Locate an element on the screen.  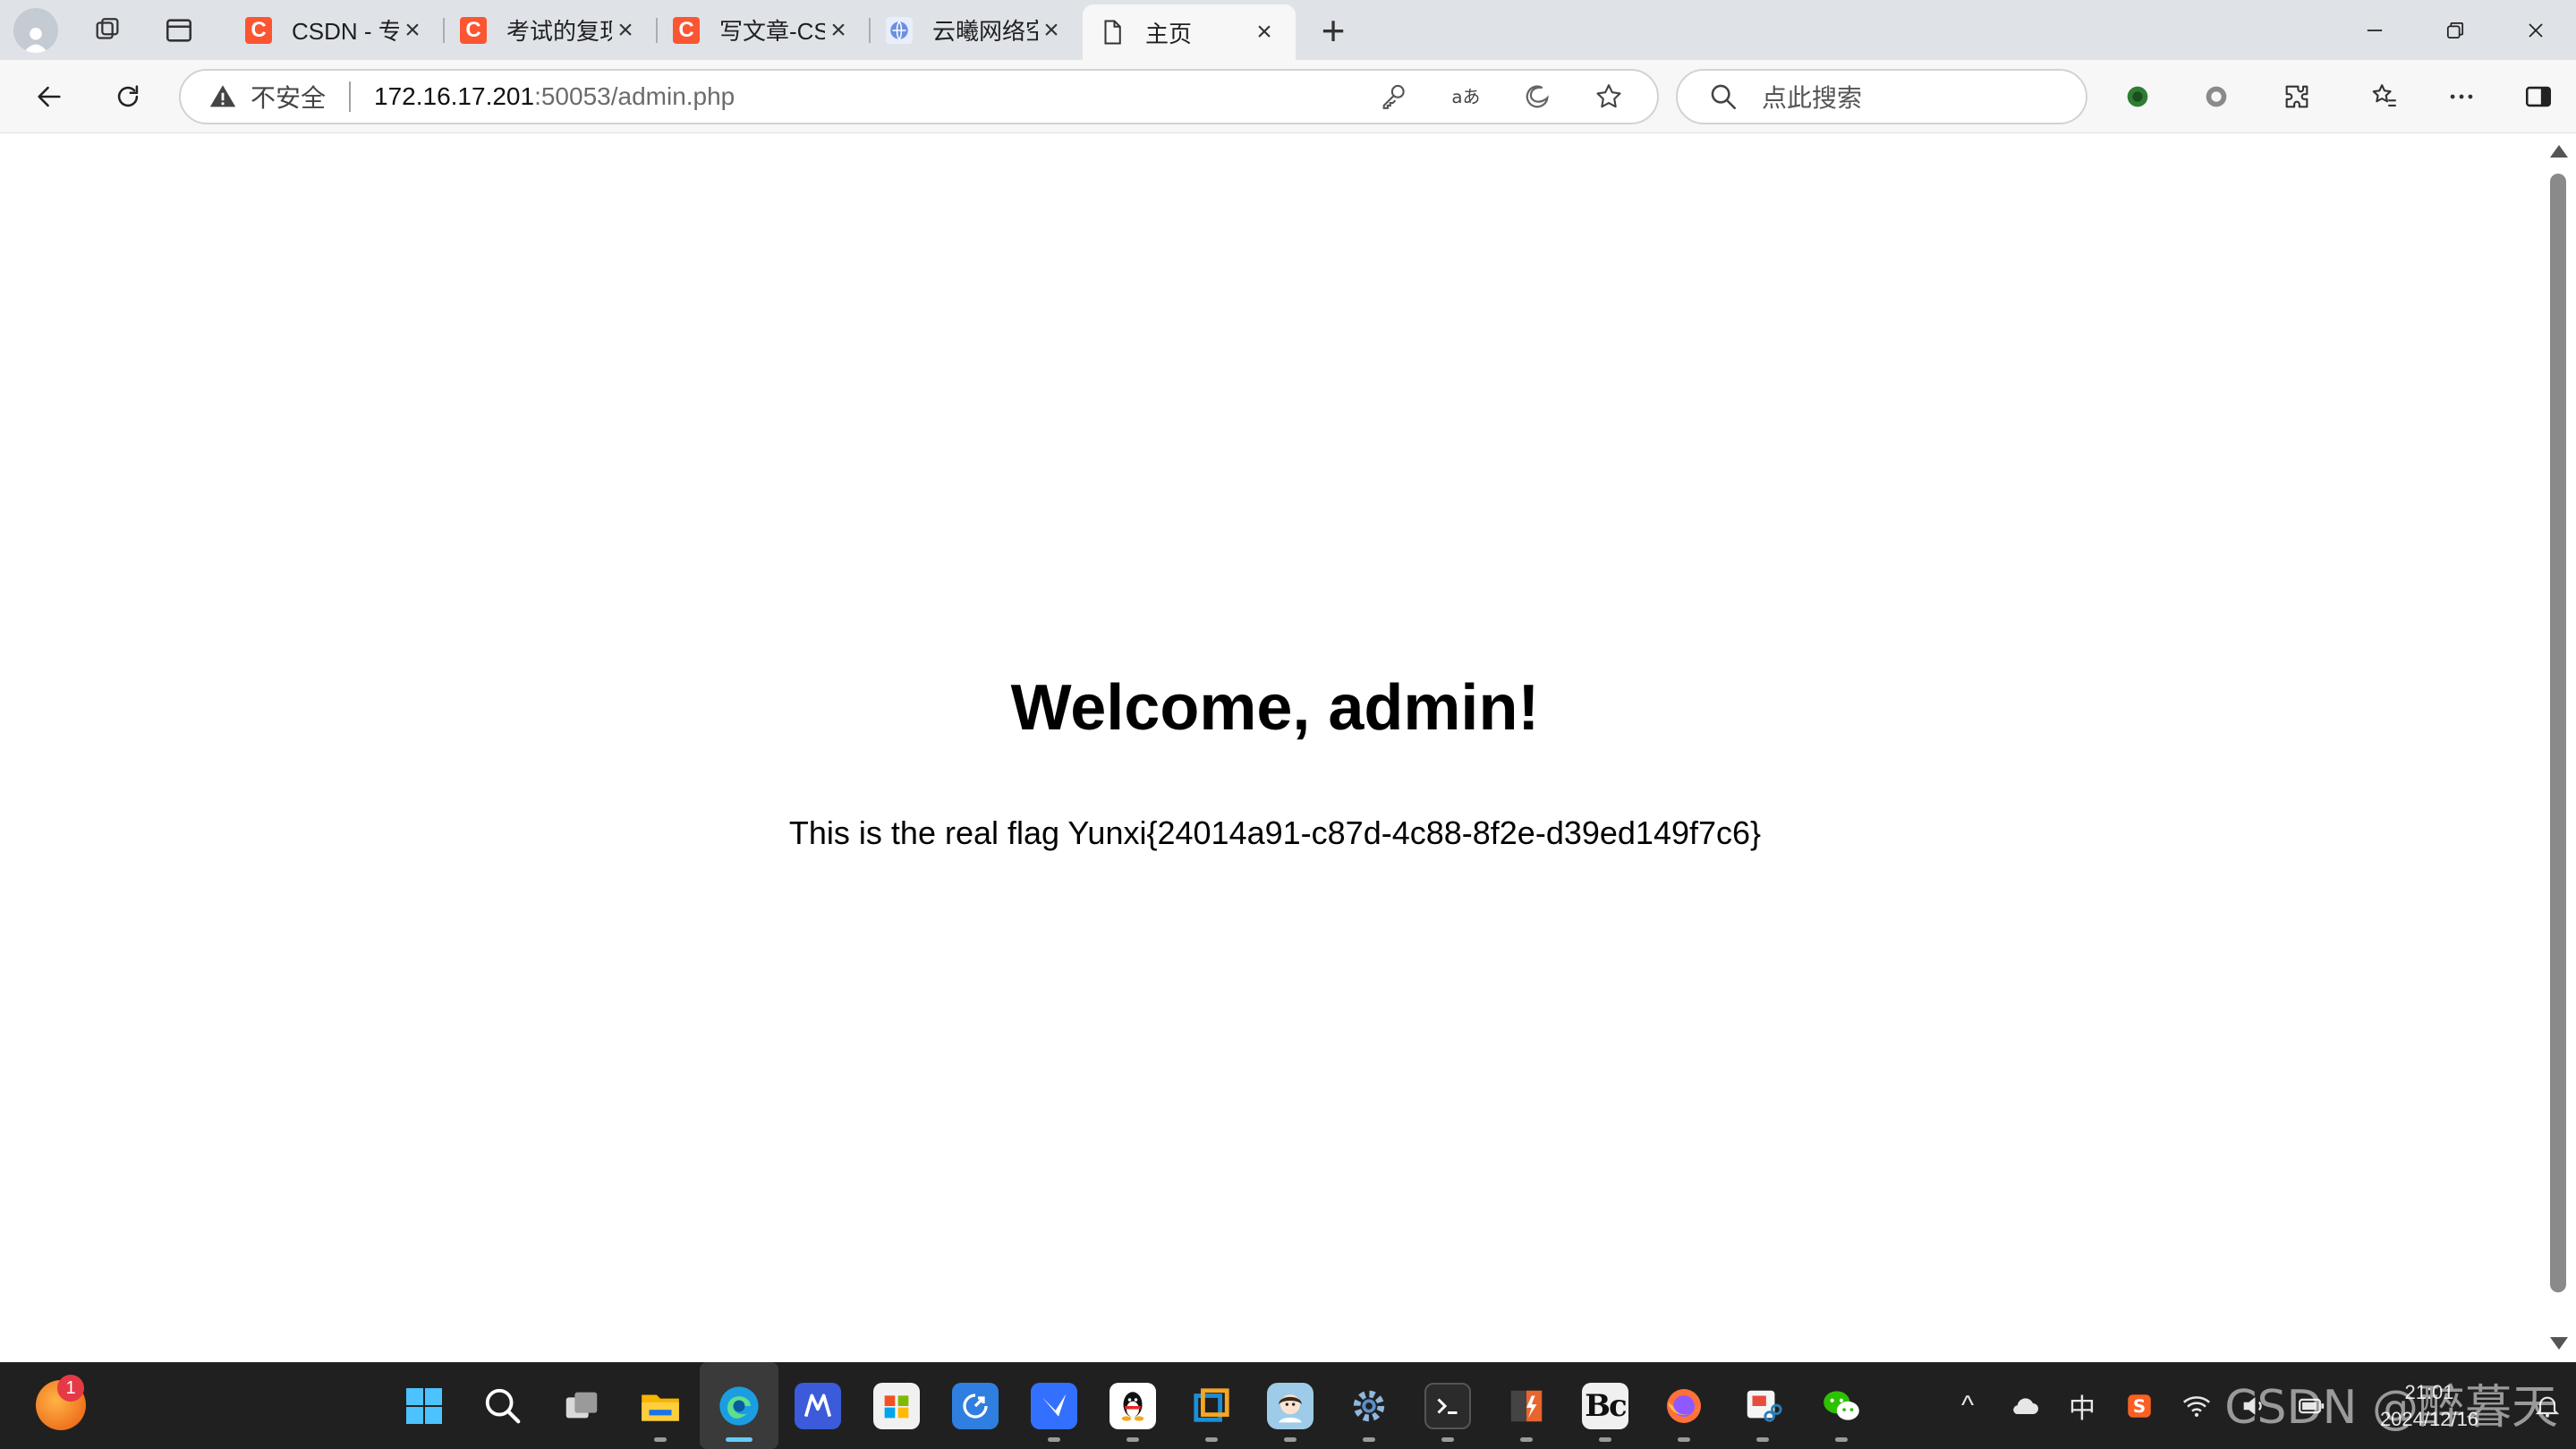
snipping-tool-button is located at coordinates (1762, 1405).